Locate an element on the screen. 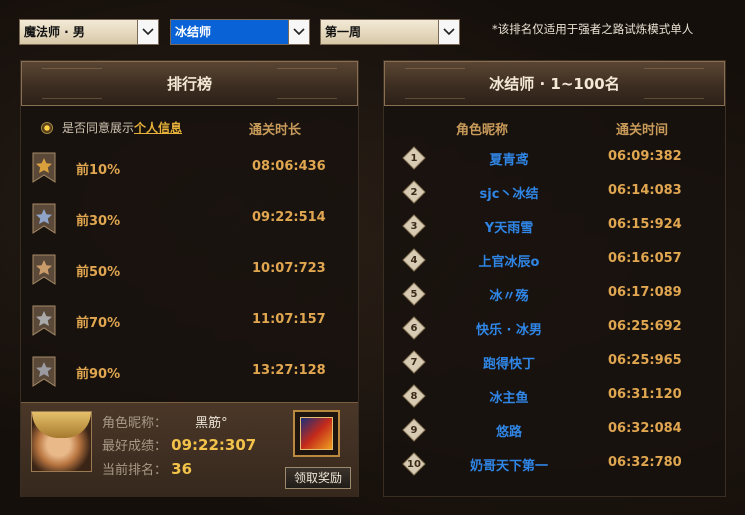  rank-badge: 3 is located at coordinates (414, 226).